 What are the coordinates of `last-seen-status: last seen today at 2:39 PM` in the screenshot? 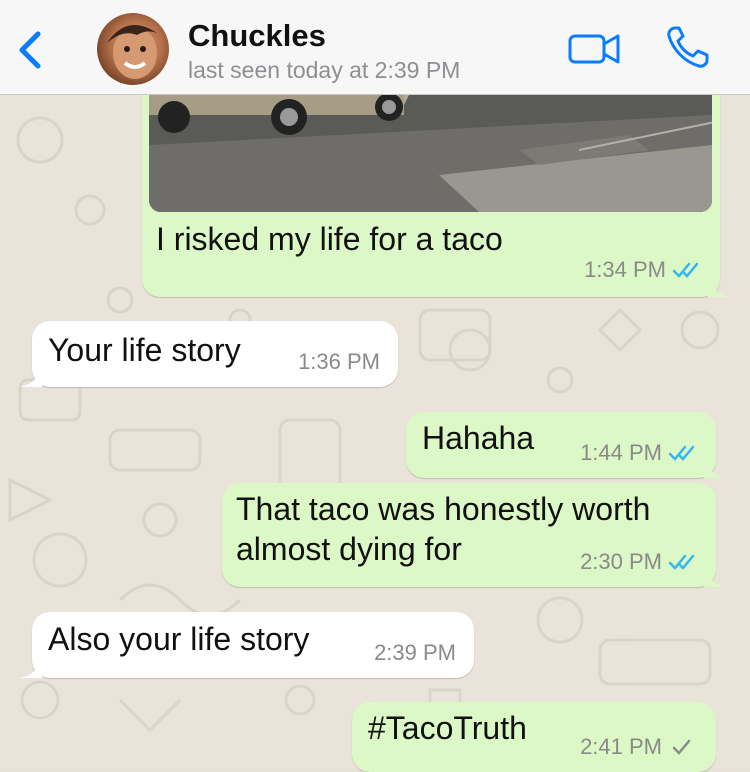 It's located at (324, 70).